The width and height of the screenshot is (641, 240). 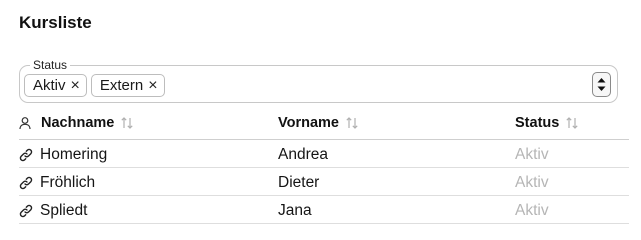 I want to click on cell-nachname: Homering, so click(x=63, y=155).